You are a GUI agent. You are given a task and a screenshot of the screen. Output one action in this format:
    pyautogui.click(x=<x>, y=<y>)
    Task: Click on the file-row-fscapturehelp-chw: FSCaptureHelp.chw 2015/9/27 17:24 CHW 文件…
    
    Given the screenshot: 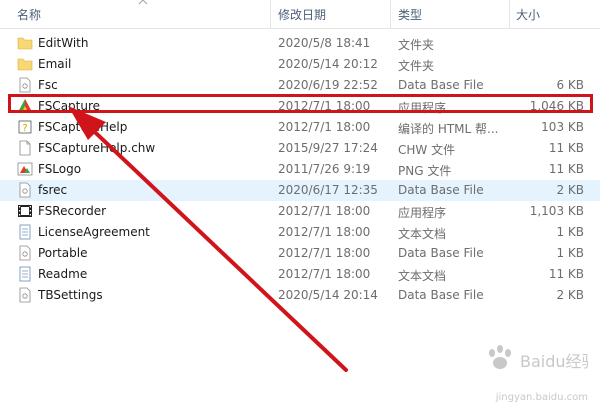 What is the action you would take?
    pyautogui.click(x=300, y=148)
    